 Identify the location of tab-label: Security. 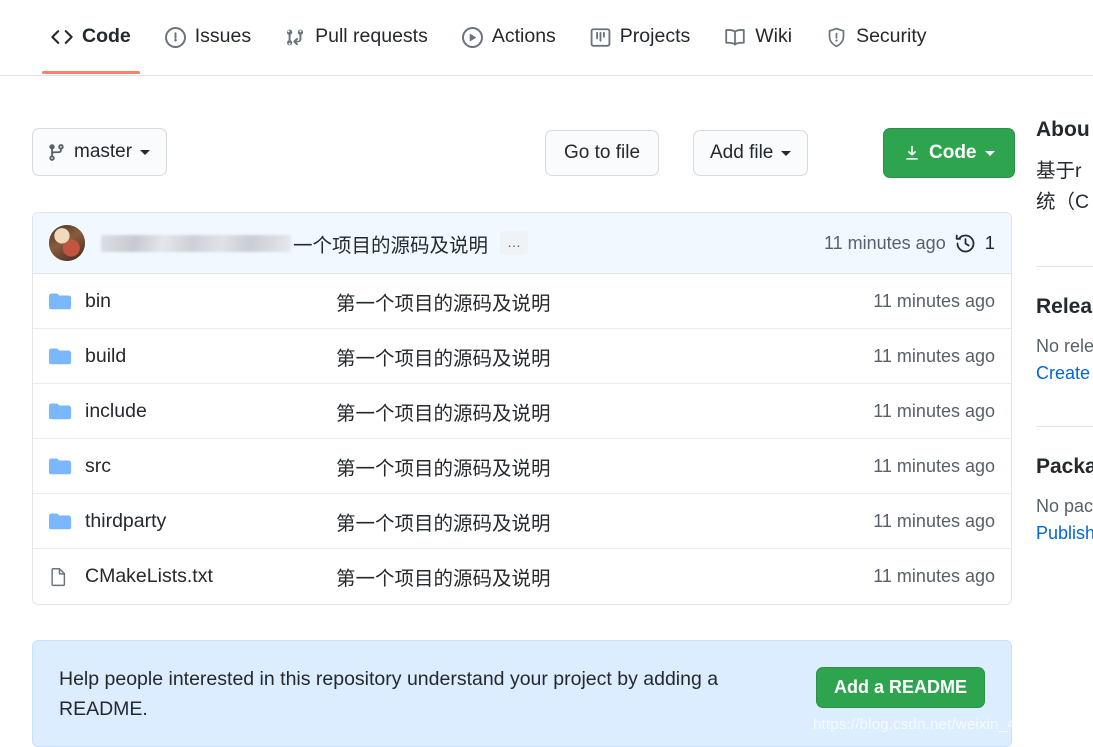
(891, 36).